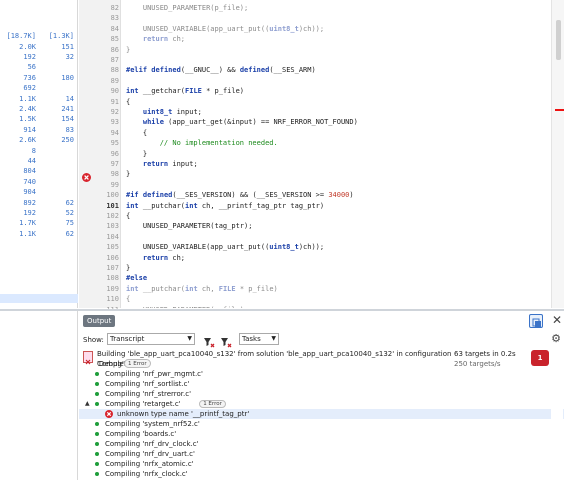 The image size is (564, 480). What do you see at coordinates (557, 154) in the screenshot?
I see `editor-vertical-scrollbar` at bounding box center [557, 154].